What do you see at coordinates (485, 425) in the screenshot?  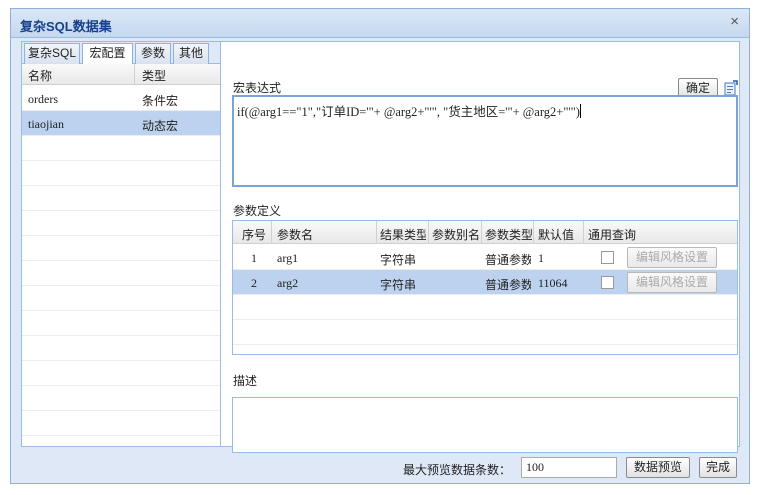 I see `description-field` at bounding box center [485, 425].